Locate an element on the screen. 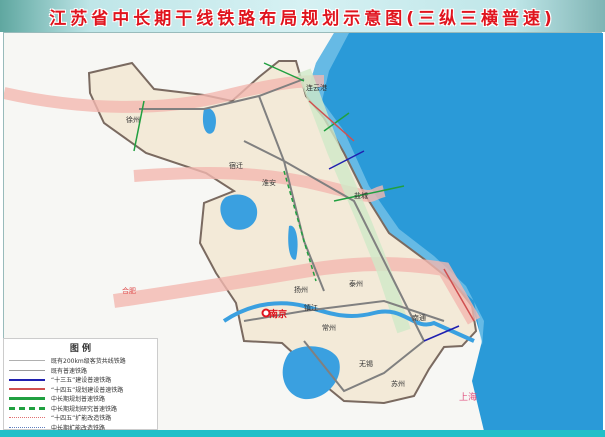 The width and height of the screenshot is (605, 437). legend-item: 既有普速铁路 is located at coordinates (80, 371).